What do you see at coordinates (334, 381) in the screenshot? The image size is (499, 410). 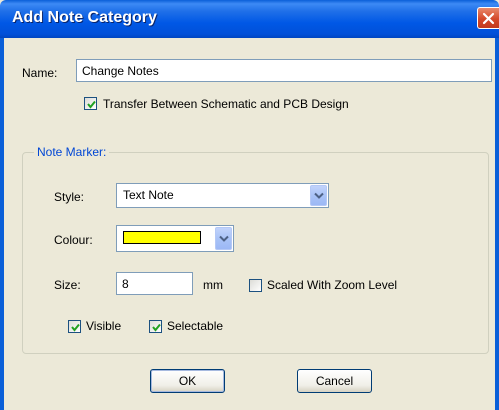 I see `cancel-button: Cancel` at bounding box center [334, 381].